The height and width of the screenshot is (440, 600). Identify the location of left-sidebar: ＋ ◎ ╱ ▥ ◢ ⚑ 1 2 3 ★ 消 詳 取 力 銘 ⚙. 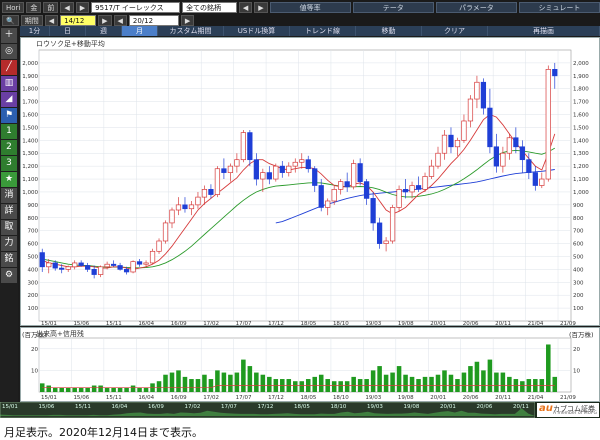
(9, 222).